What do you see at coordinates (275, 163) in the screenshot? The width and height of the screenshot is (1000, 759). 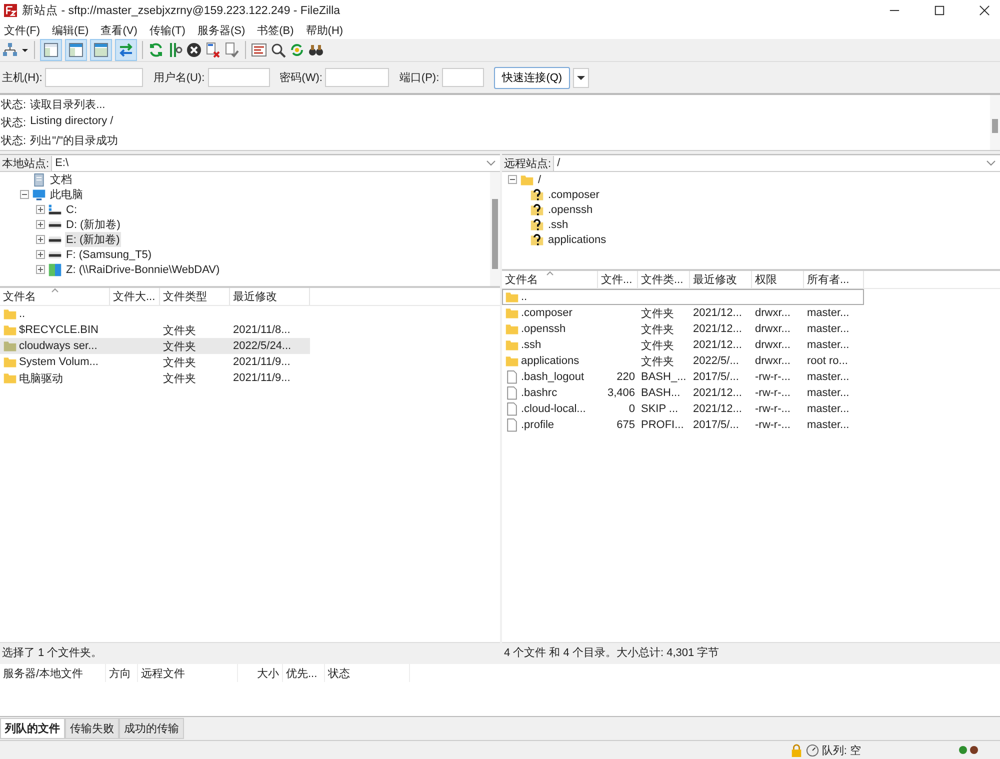 I see `path-field: E:\` at bounding box center [275, 163].